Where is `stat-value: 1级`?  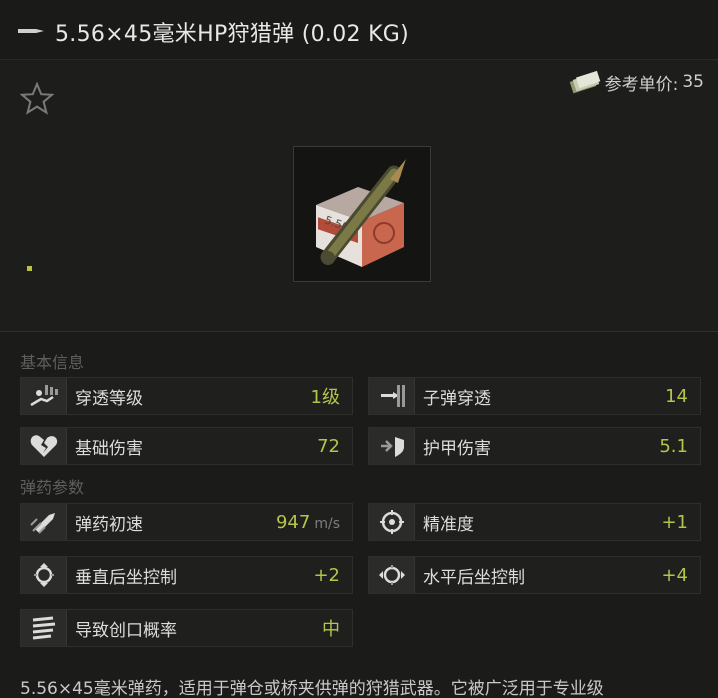 stat-value: 1级 is located at coordinates (325, 397).